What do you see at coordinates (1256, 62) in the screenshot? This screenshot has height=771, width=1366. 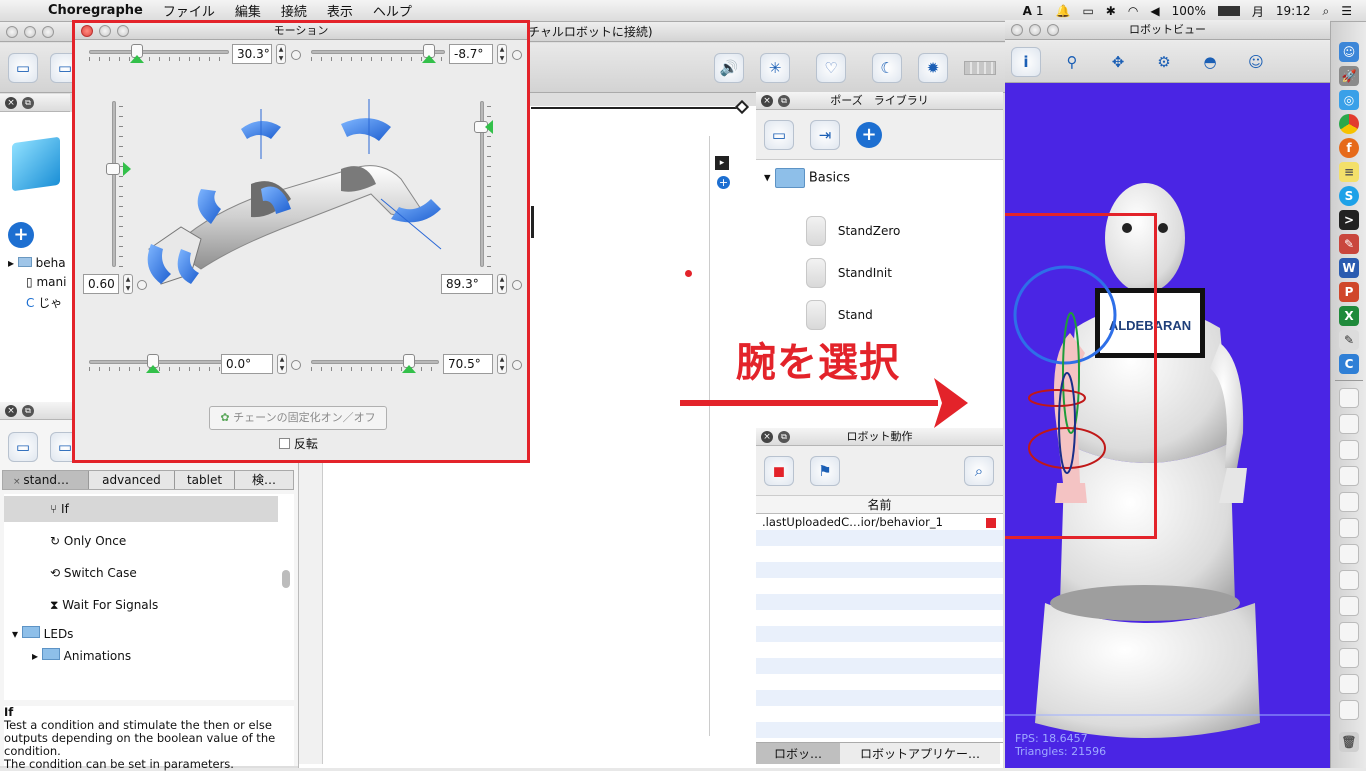 I see `face-icon: ☺` at bounding box center [1256, 62].